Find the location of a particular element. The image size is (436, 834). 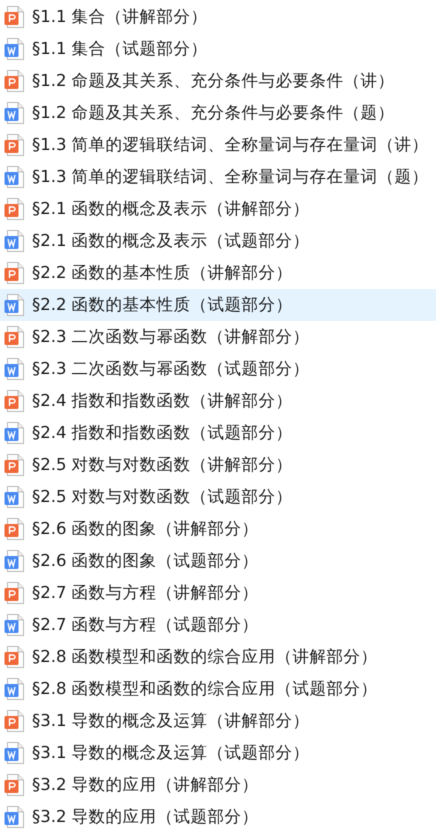

file-item: §2.1 函数的概念及表示（讲解部分） is located at coordinates (218, 209).